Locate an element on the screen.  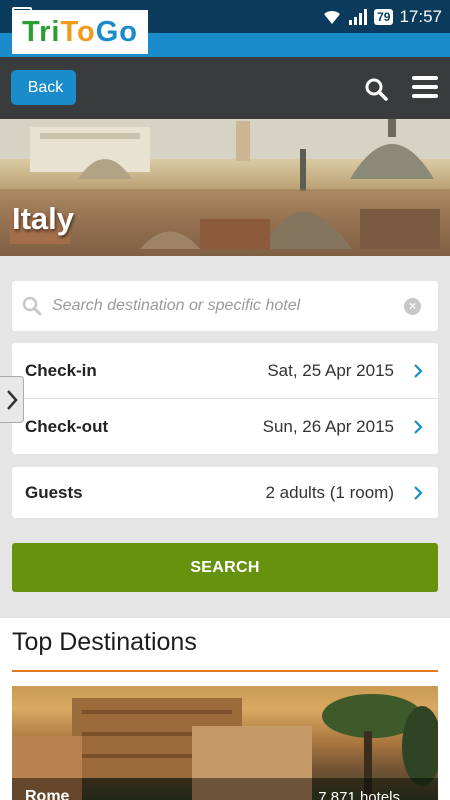
clock: 17:57 is located at coordinates (420, 16).